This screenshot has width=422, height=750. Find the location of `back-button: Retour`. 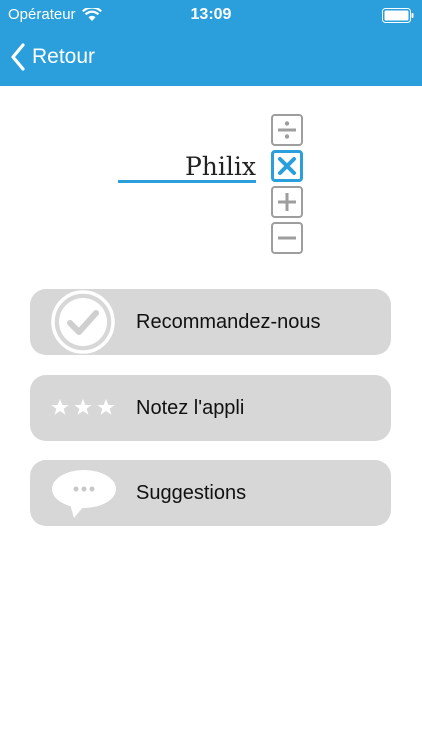

back-button: Retour is located at coordinates (52, 57).